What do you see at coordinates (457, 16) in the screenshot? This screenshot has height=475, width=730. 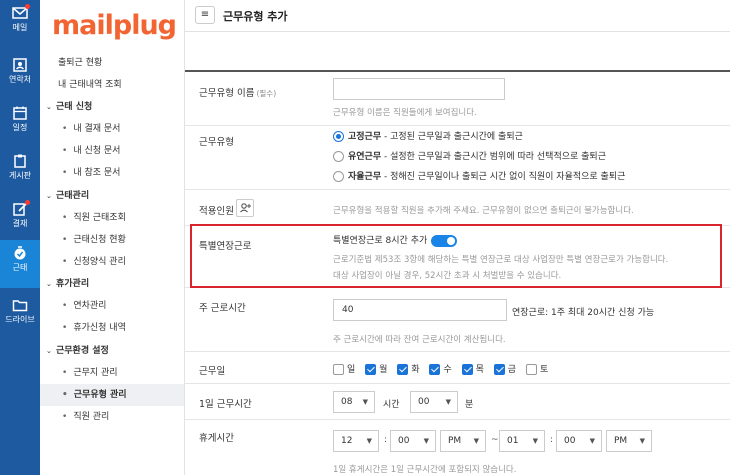 I see `topbar: ≡ 근무유형 추가` at bounding box center [457, 16].